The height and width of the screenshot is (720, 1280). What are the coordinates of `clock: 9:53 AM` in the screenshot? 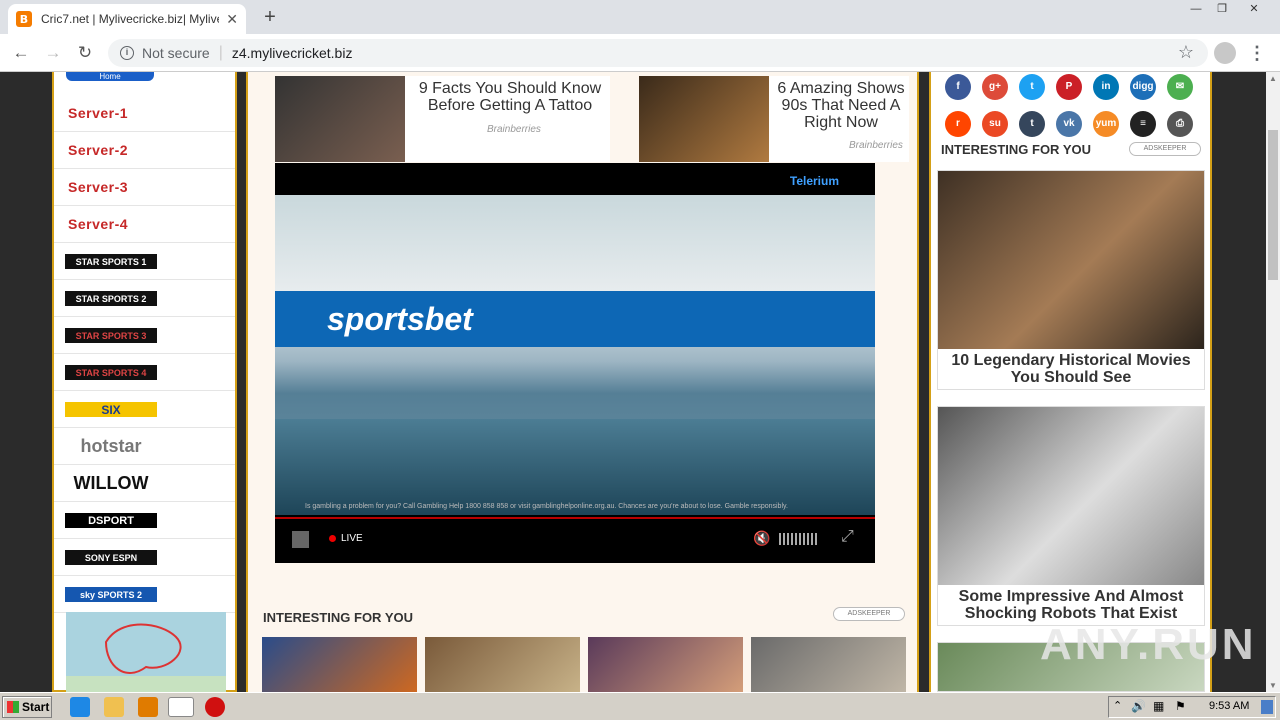 It's located at (1229, 706).